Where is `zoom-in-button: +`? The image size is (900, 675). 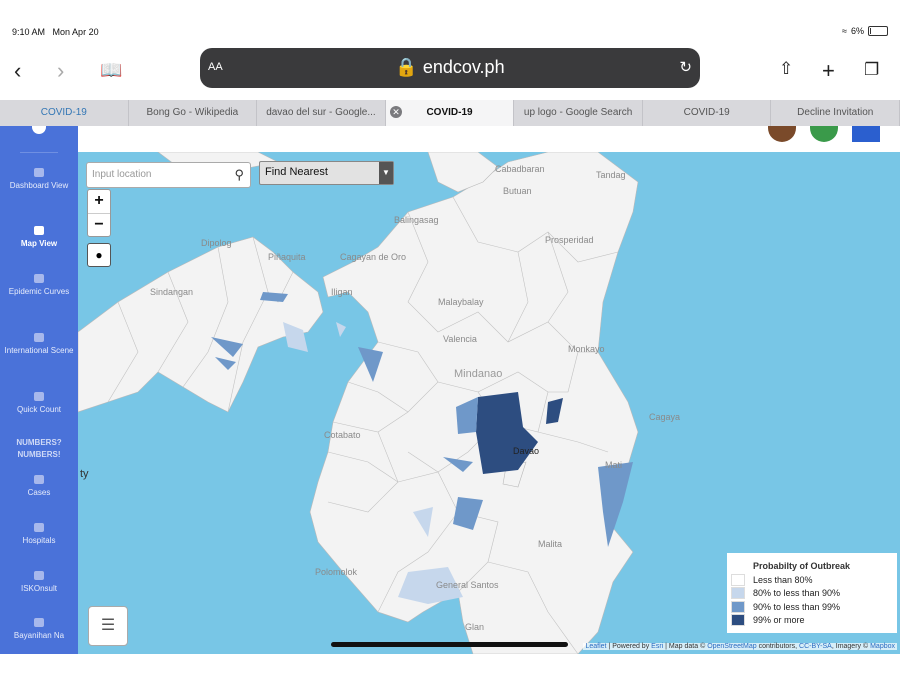
zoom-in-button: + is located at coordinates (99, 202).